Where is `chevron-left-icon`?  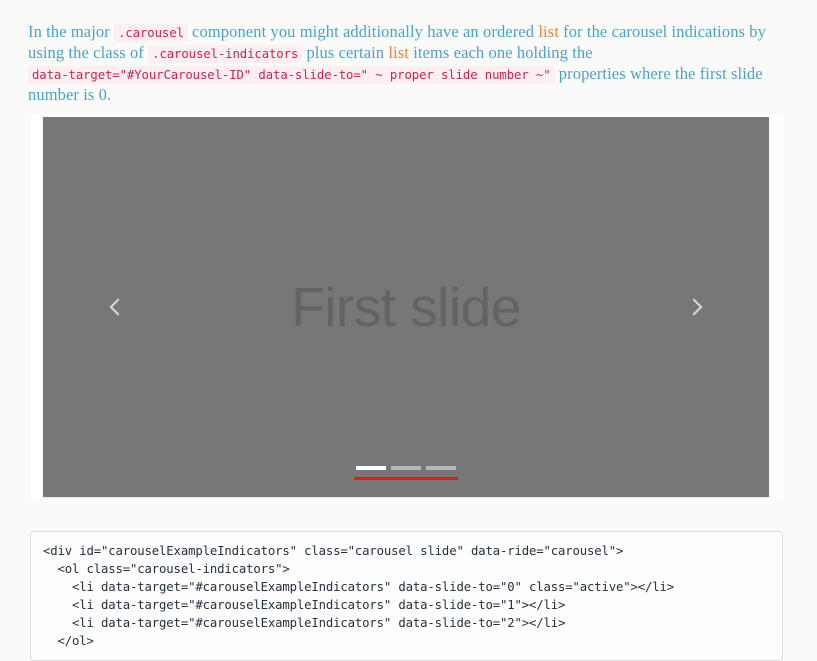 chevron-left-icon is located at coordinates (114, 307).